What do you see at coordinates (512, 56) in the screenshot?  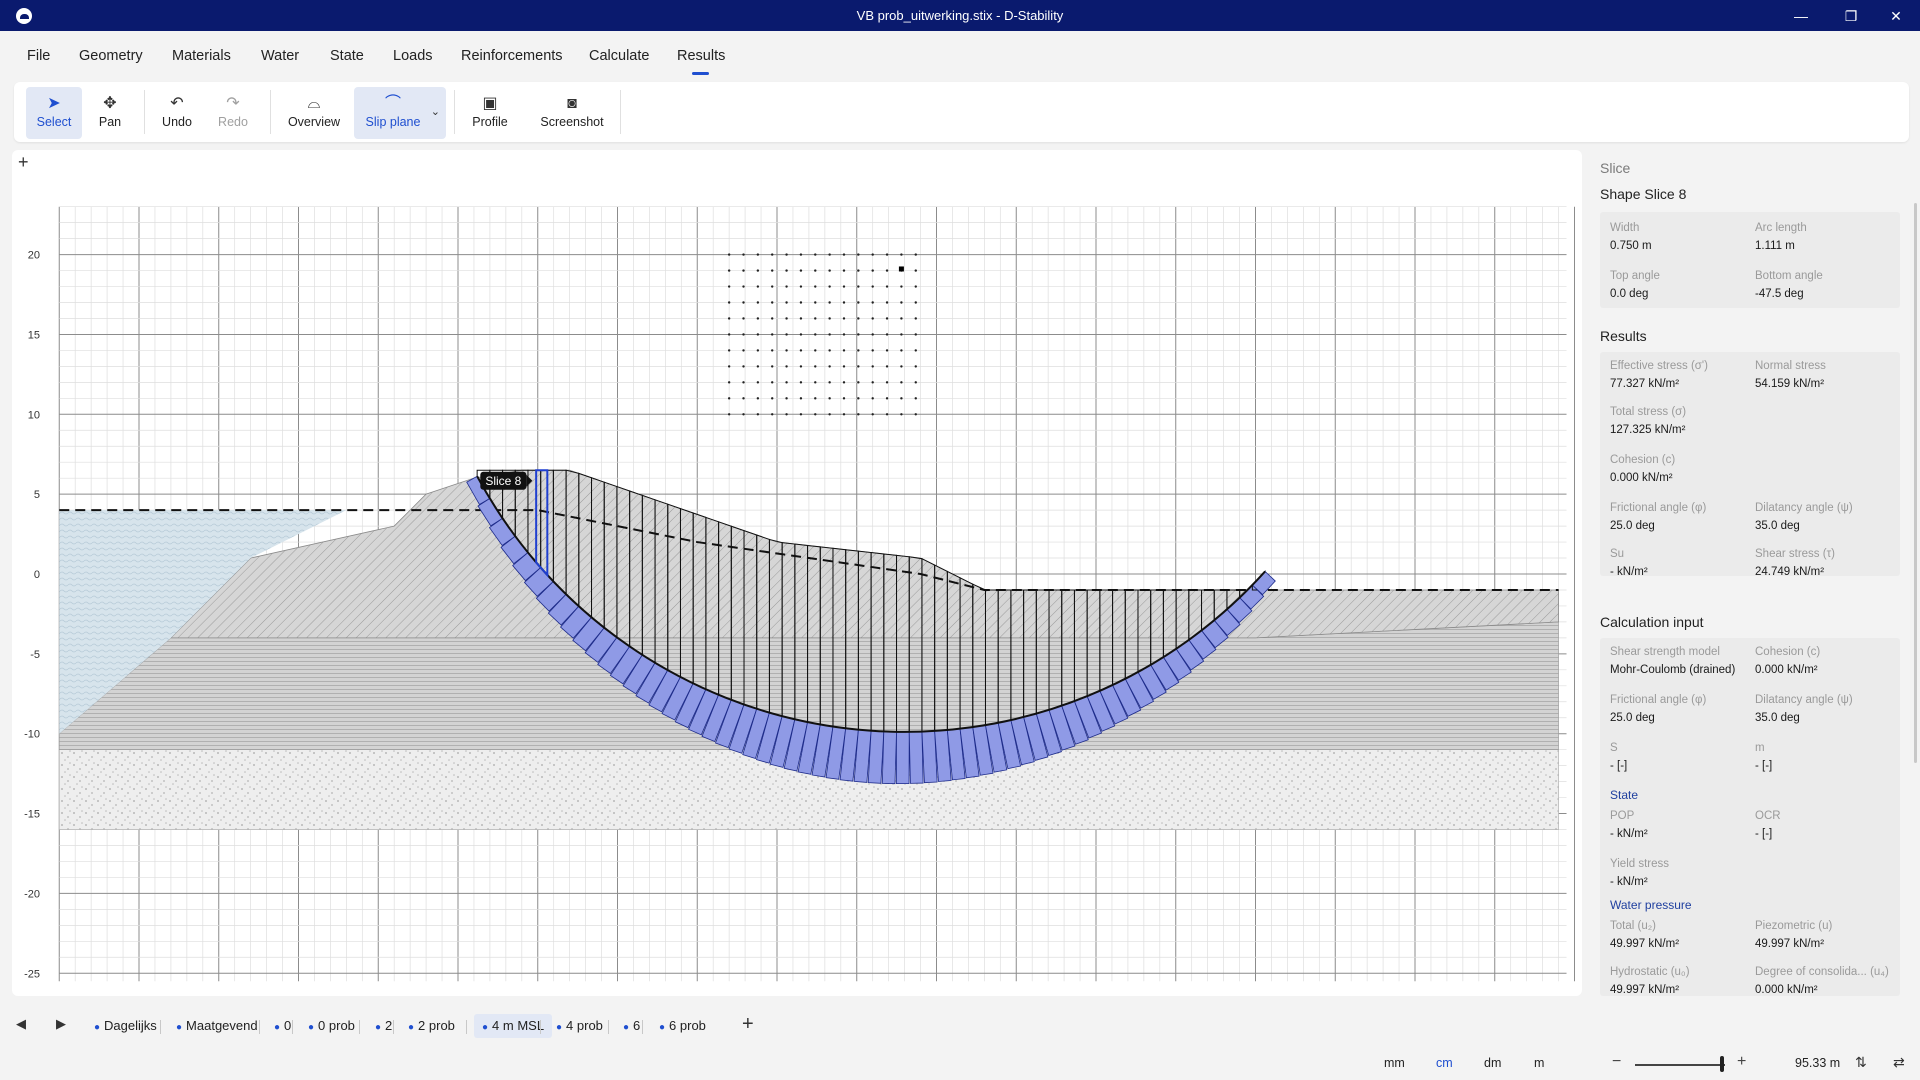 I see `menu-reinforcements: Reinforcements` at bounding box center [512, 56].